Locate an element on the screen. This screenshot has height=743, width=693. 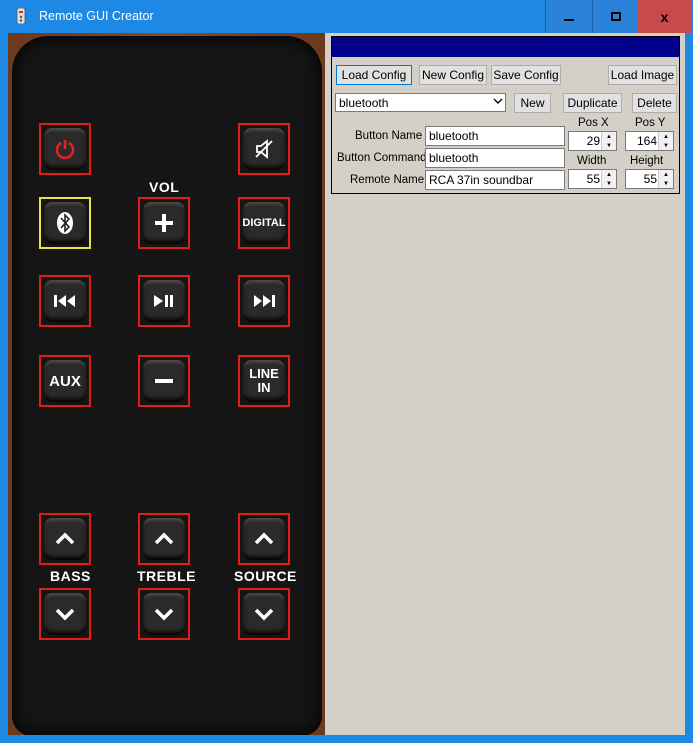
pos-y-spinner: 164 ▲ ▼ is located at coordinates (649, 141).